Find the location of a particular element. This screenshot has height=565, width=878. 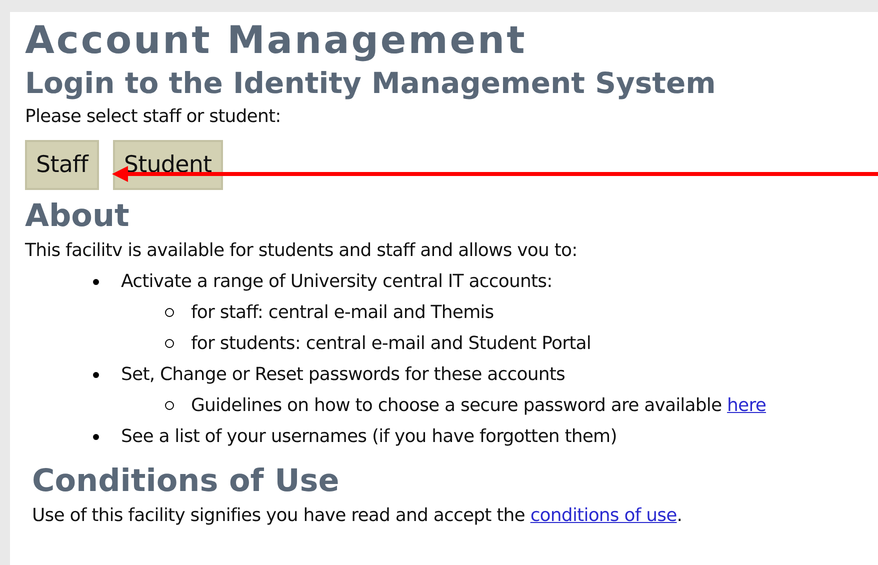

conditions-text: Use of this facility signifies you have read and accept the conditions of use. is located at coordinates (358, 516).